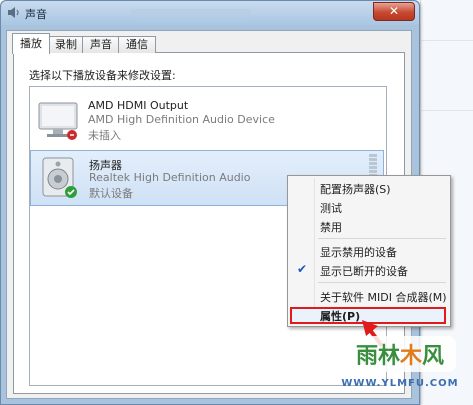 The image size is (473, 405). I want to click on tab-sounds: 声音, so click(101, 44).